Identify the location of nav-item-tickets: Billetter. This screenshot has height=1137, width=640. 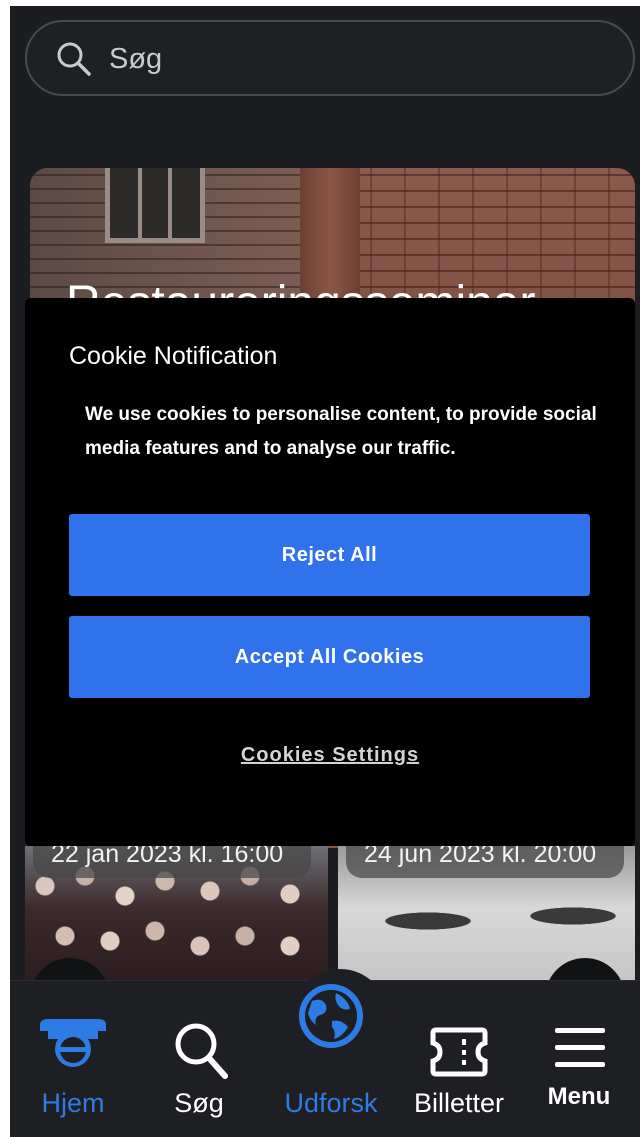
(459, 1059).